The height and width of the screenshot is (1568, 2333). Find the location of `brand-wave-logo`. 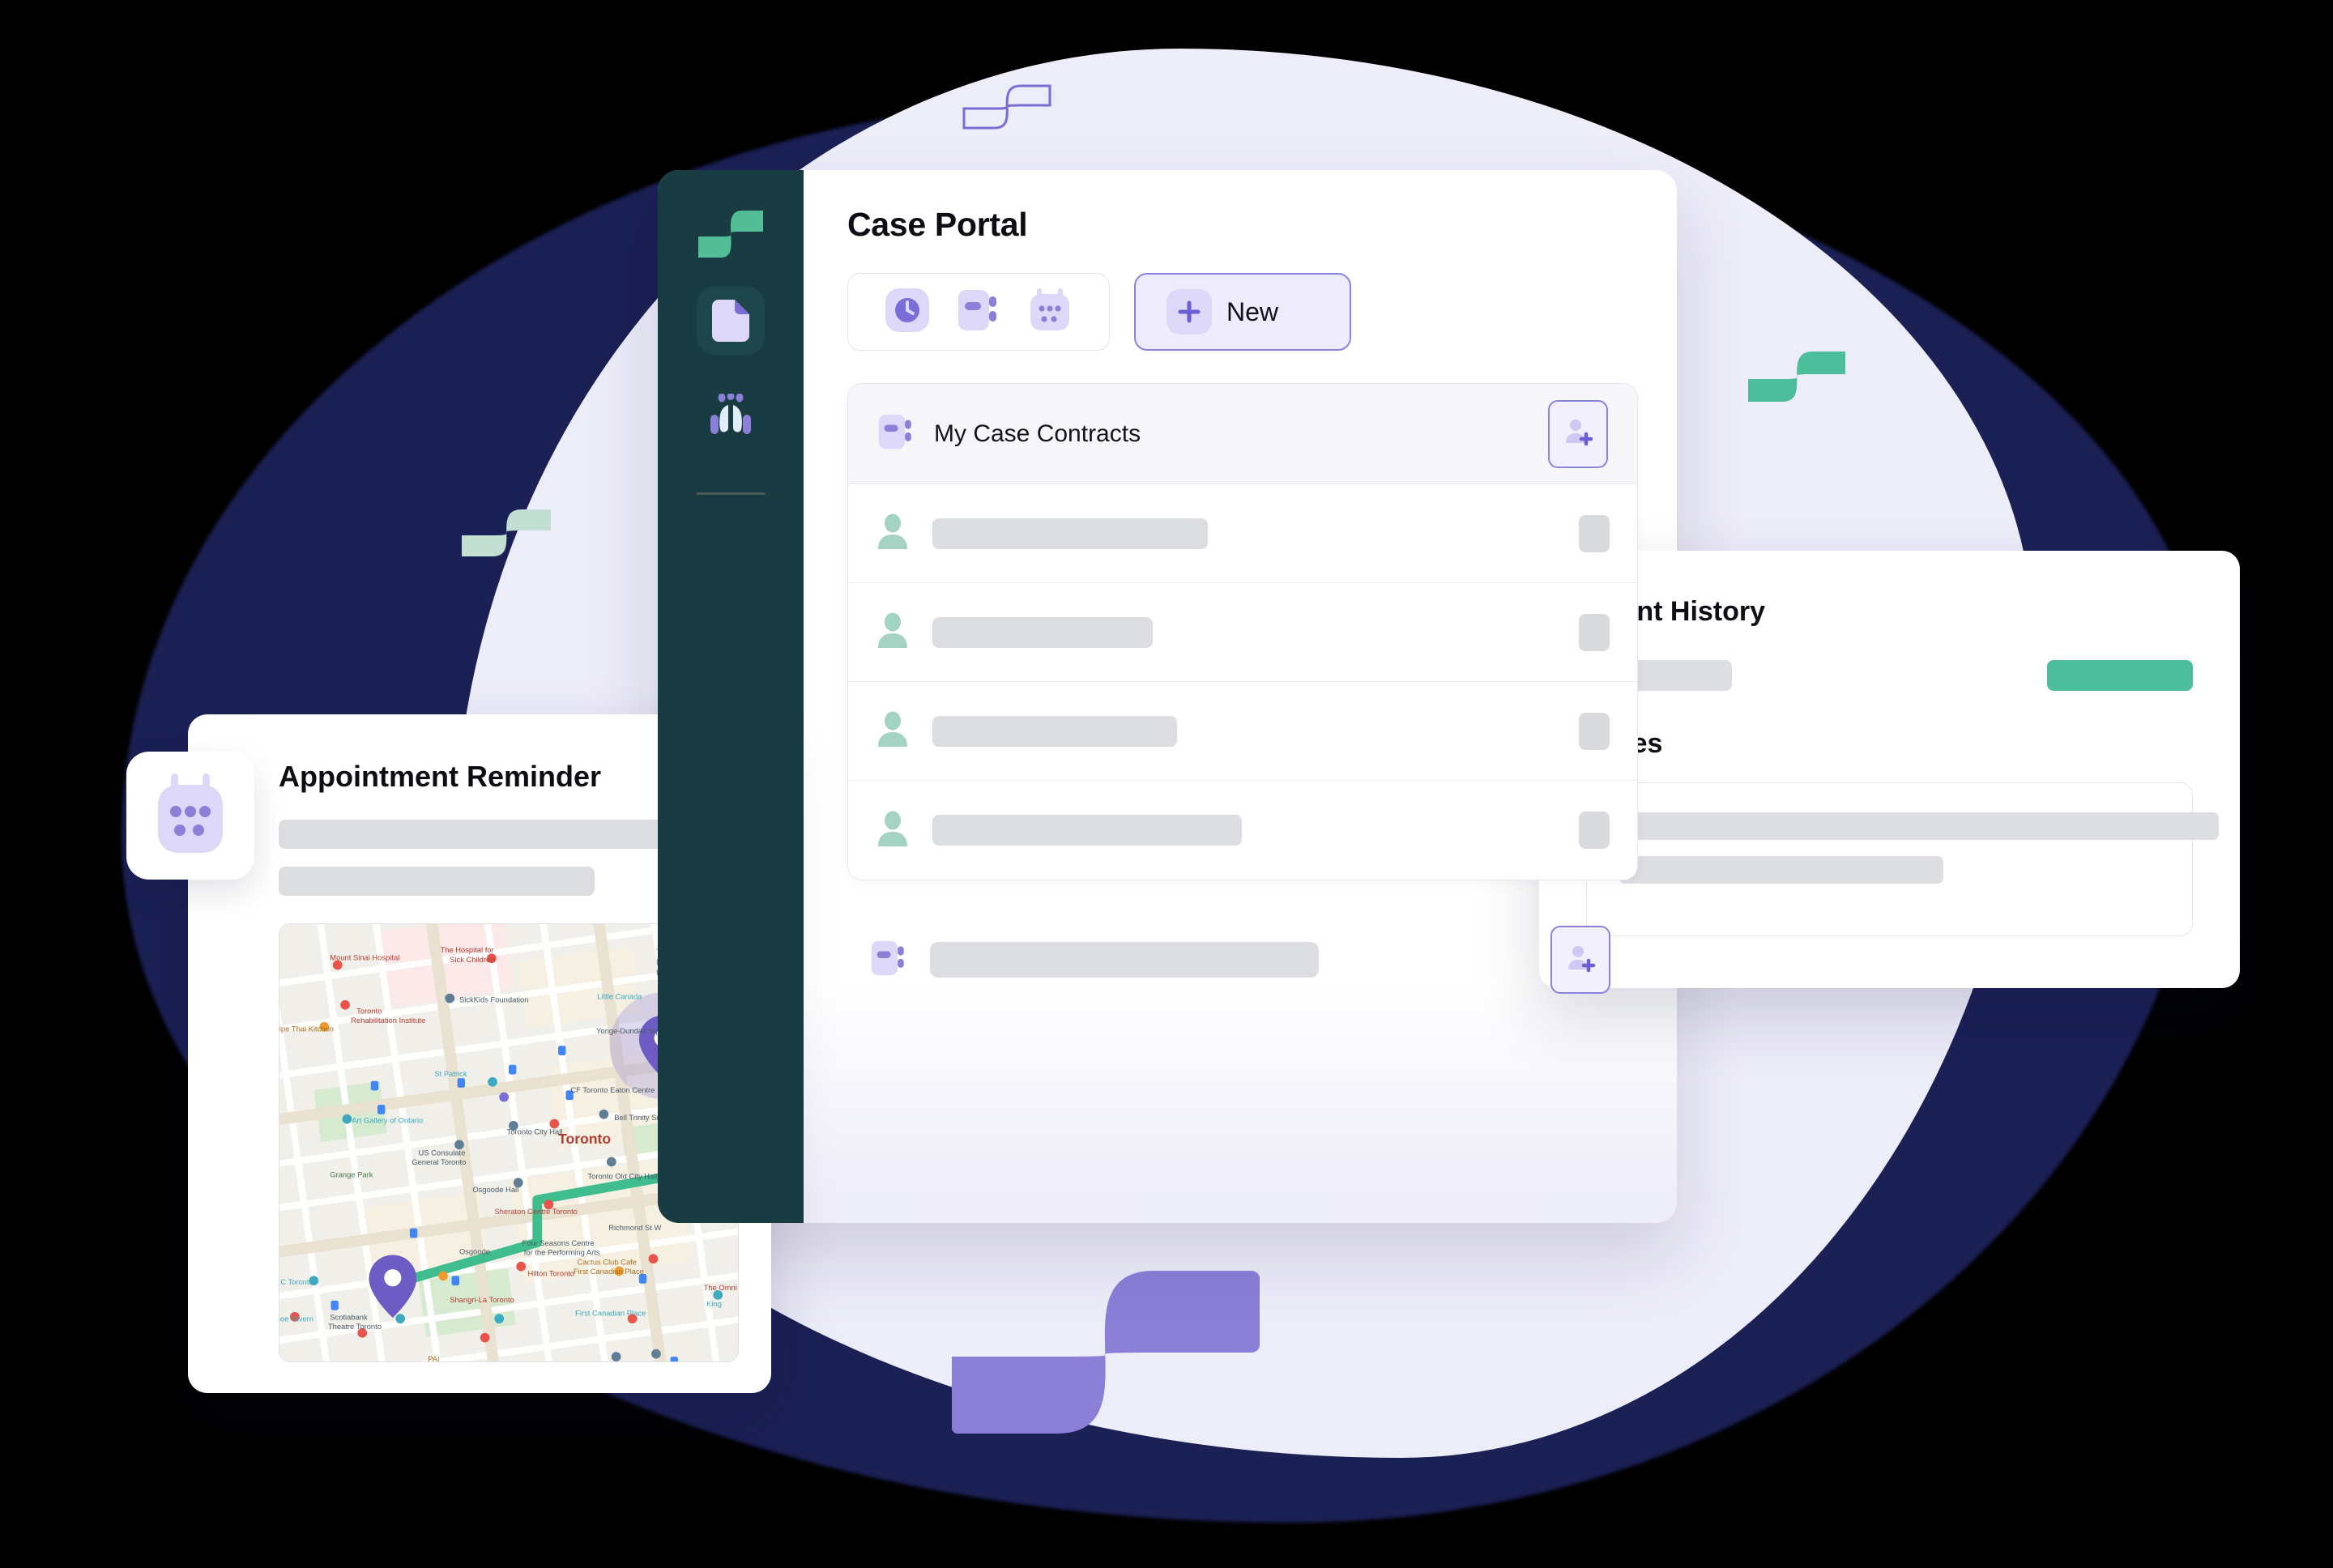

brand-wave-logo is located at coordinates (730, 234).